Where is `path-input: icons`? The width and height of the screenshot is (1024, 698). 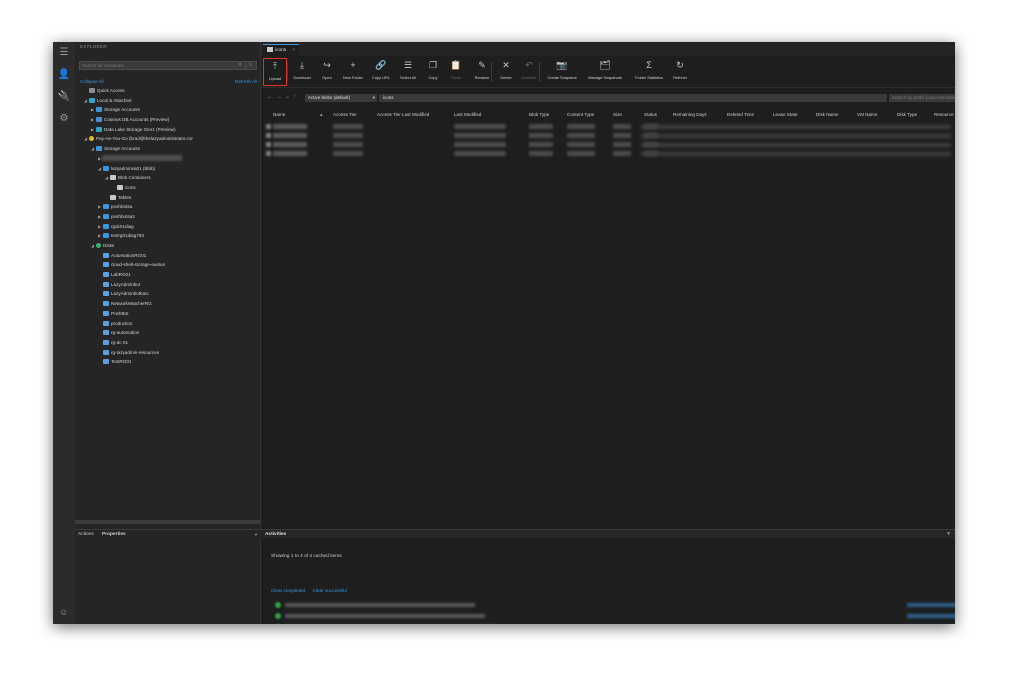 path-input: icons is located at coordinates (633, 98).